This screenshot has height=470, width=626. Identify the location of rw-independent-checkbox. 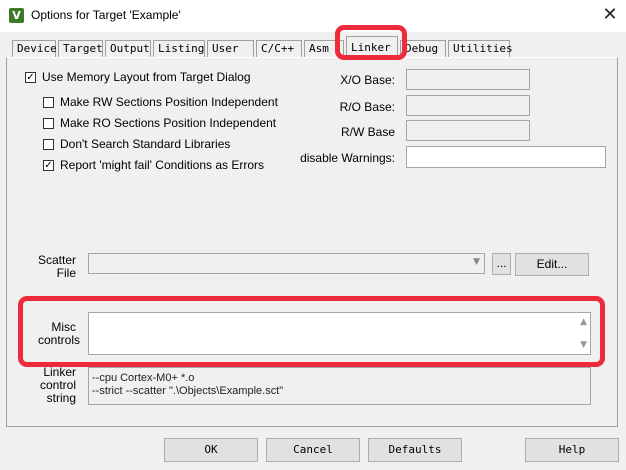
(48, 102).